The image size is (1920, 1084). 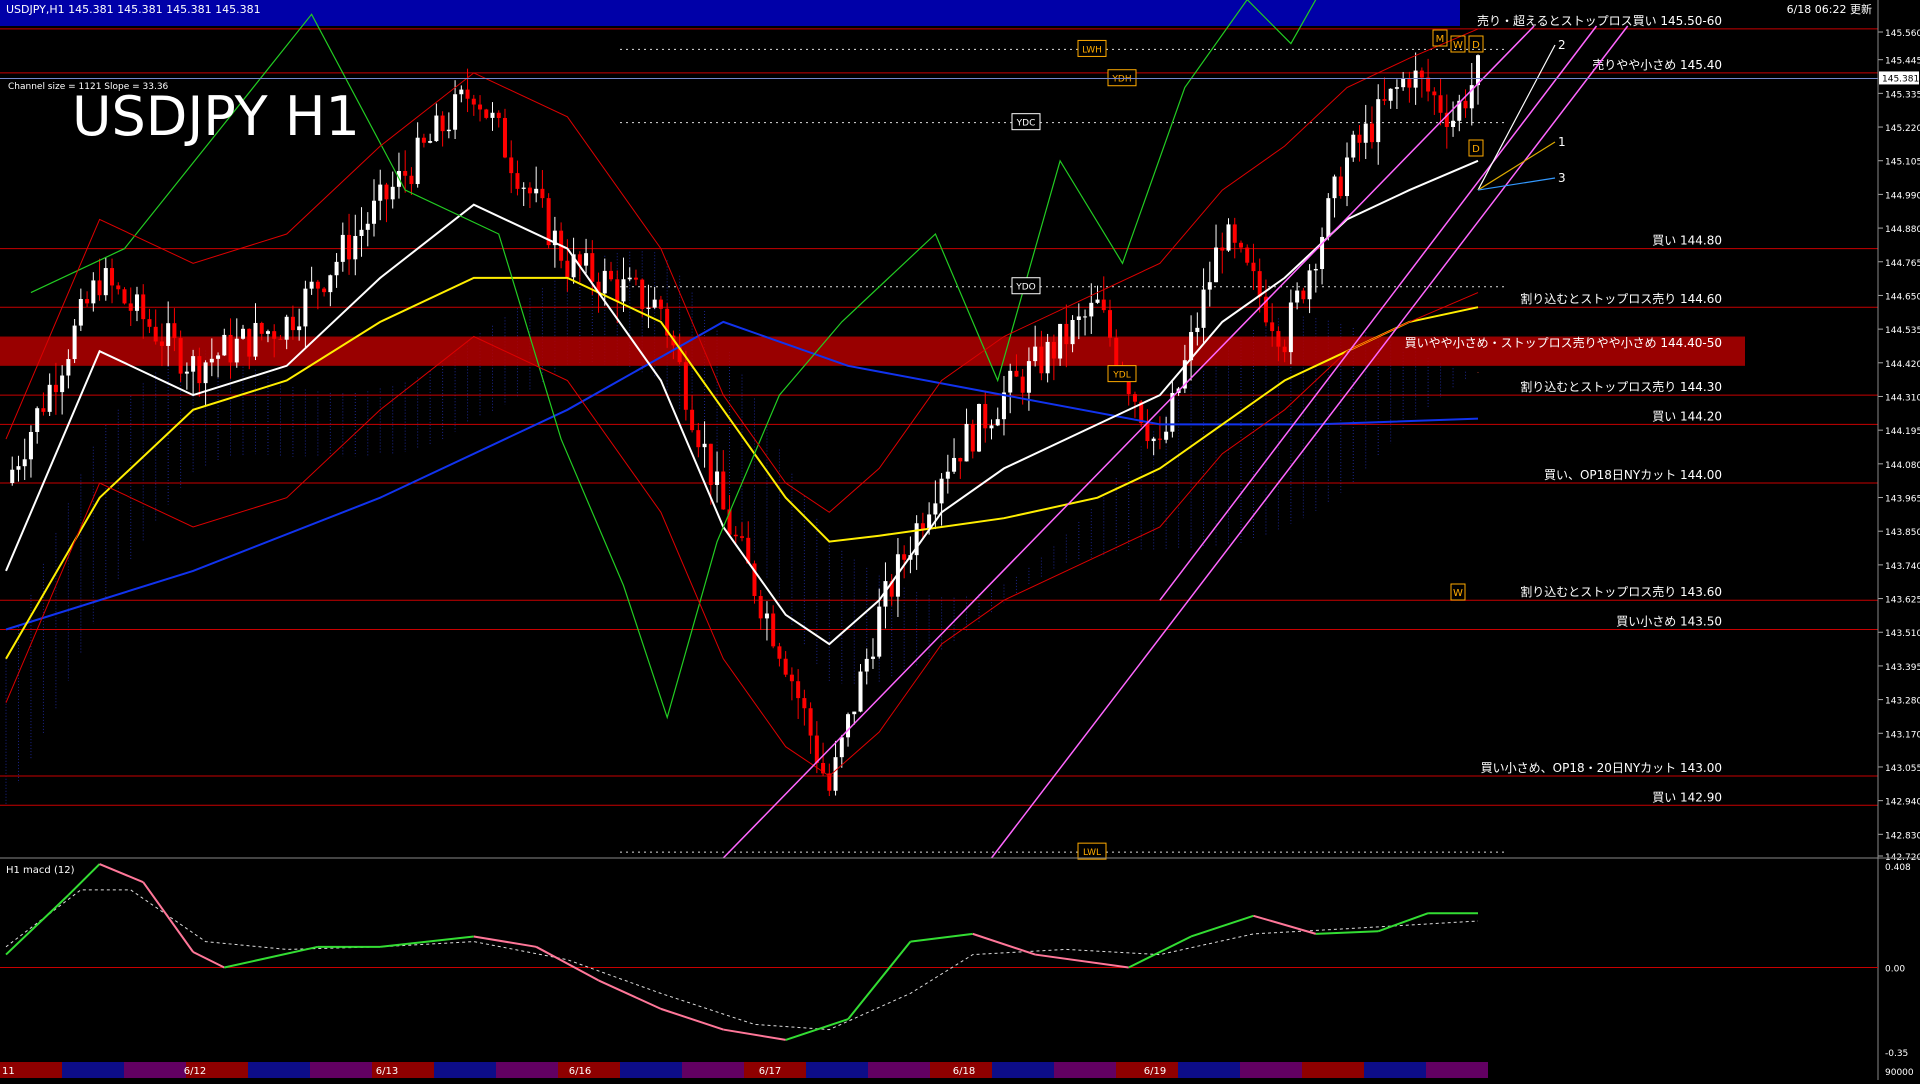 I want to click on date-label: 6/12, so click(x=195, y=1071).